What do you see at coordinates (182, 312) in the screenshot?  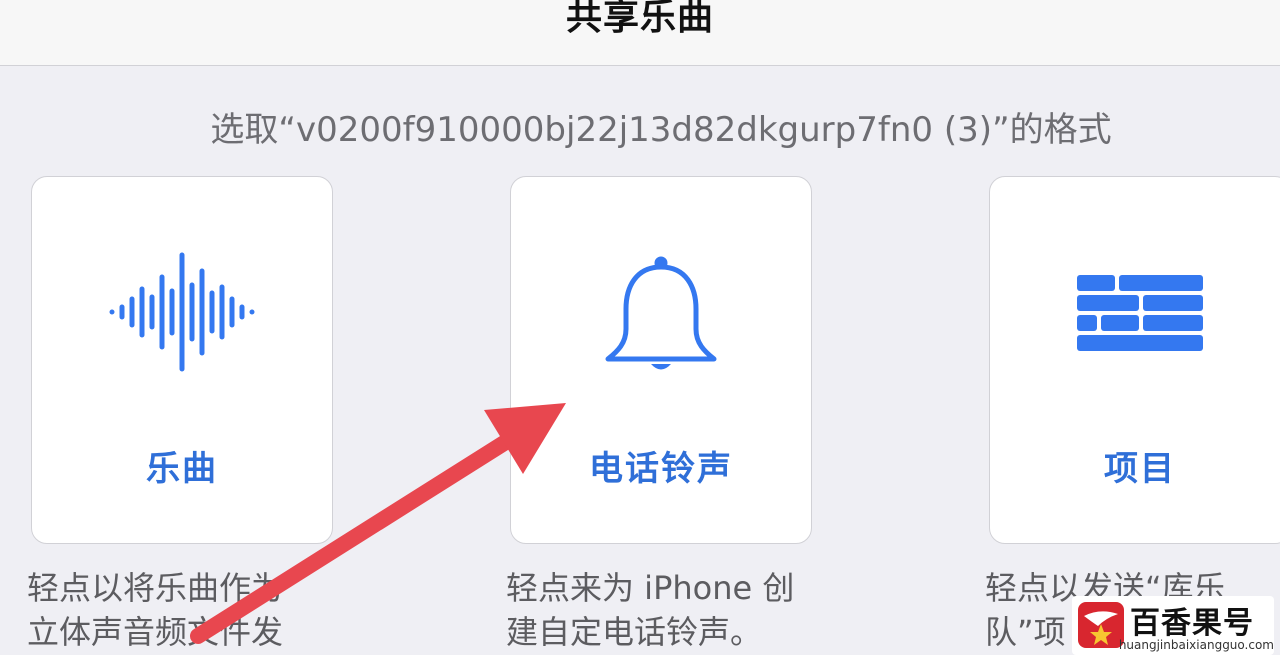 I see `waveform-icon` at bounding box center [182, 312].